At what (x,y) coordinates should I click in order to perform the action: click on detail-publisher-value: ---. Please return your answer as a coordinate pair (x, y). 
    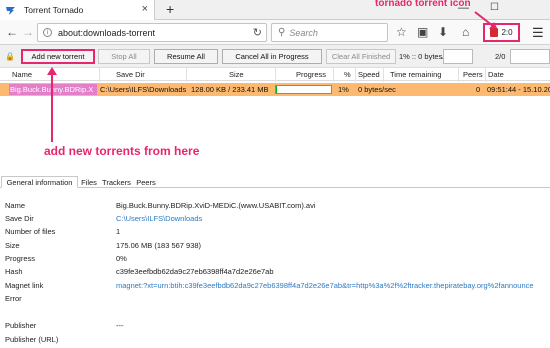
    Looking at the image, I should click on (120, 325).